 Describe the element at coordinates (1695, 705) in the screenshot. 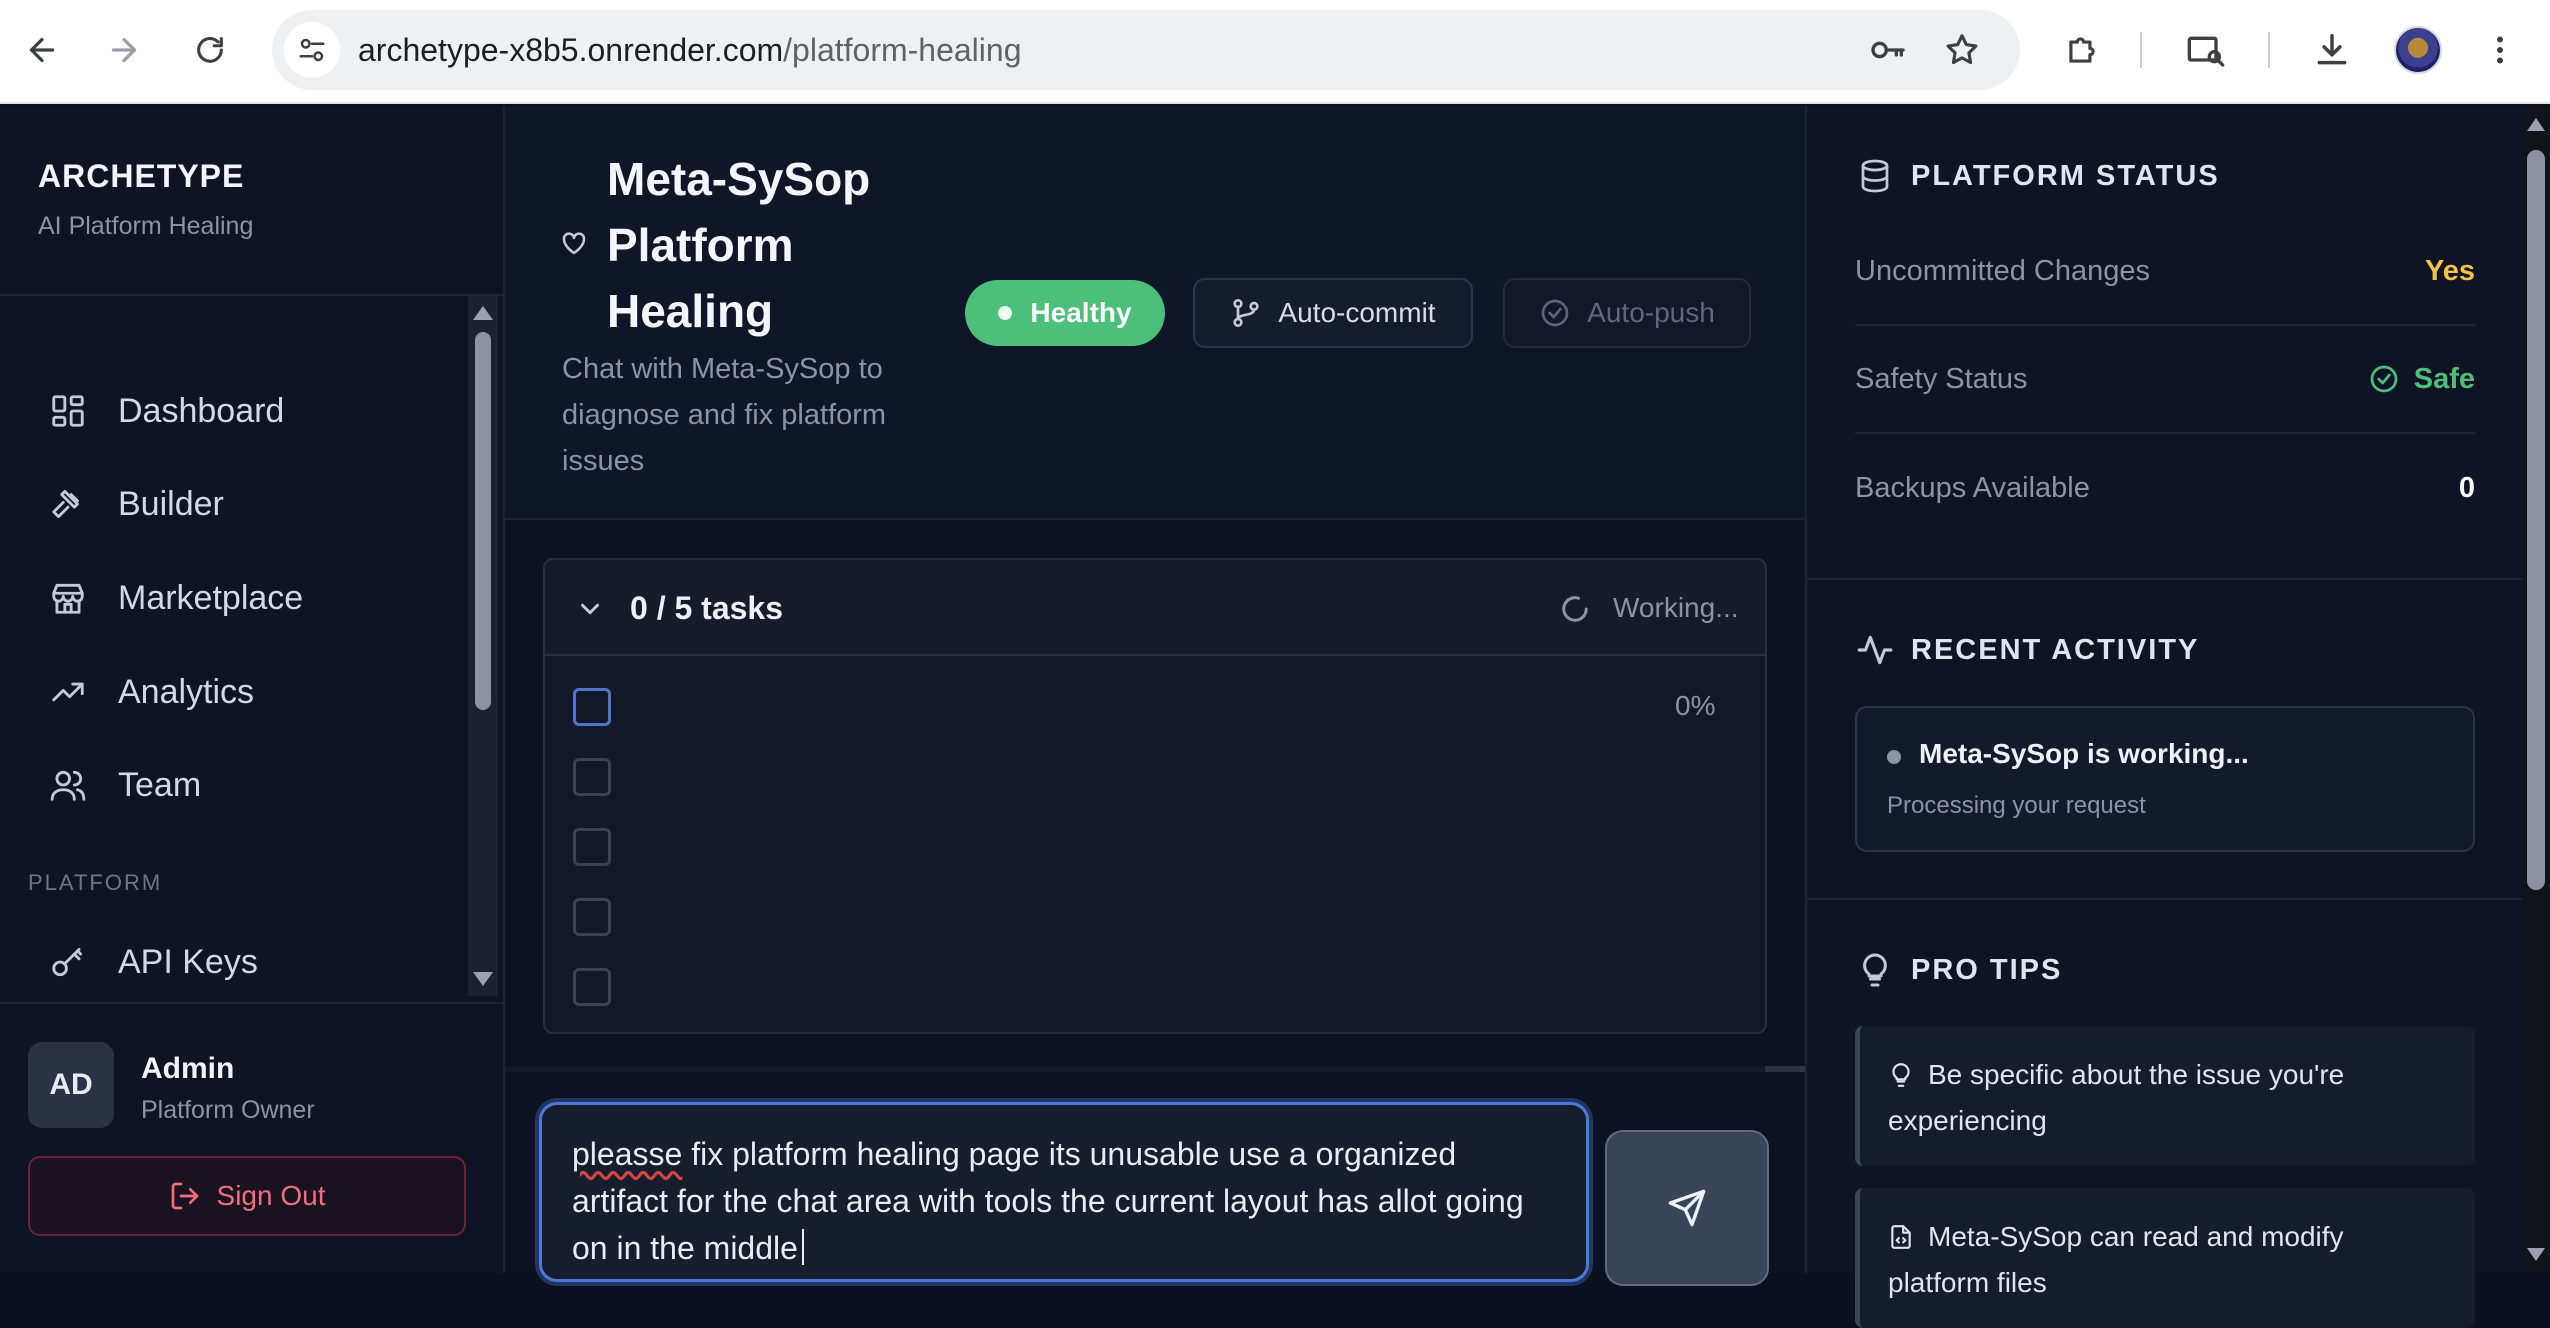

I see `task-progress-percent: 0%` at that location.